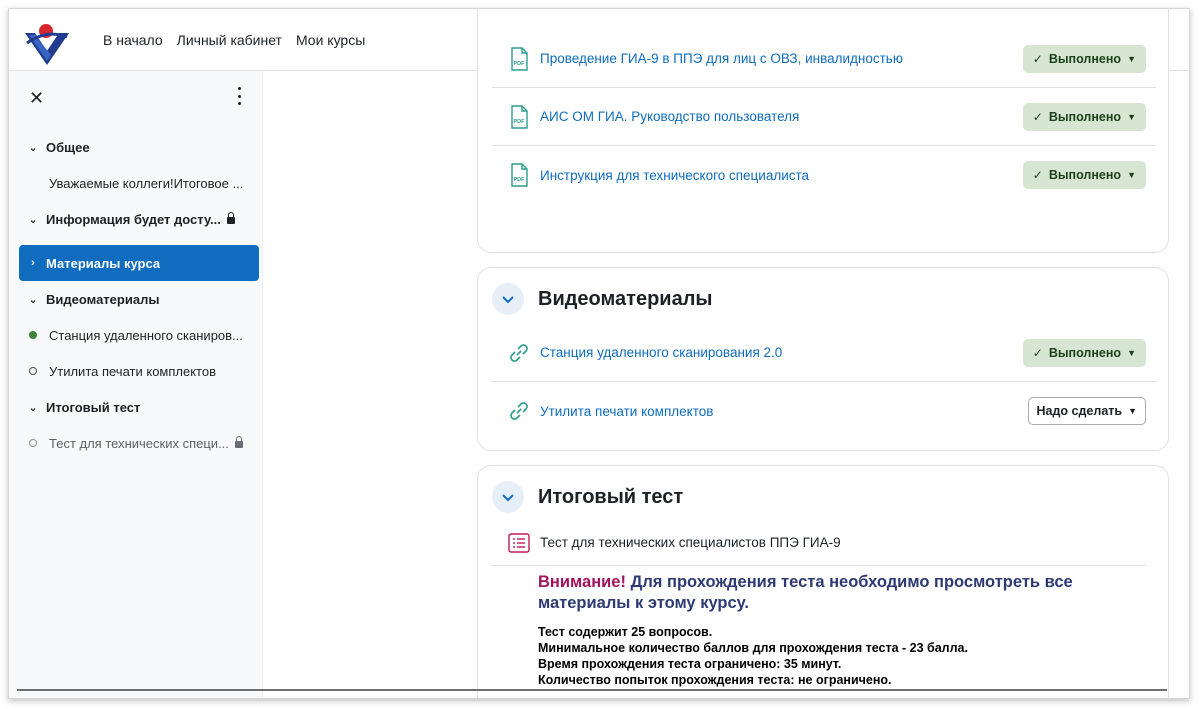  Describe the element at coordinates (824, 411) in the screenshot. I see `activity-row: Утилита печати комплектов Надо сделать ▼` at that location.